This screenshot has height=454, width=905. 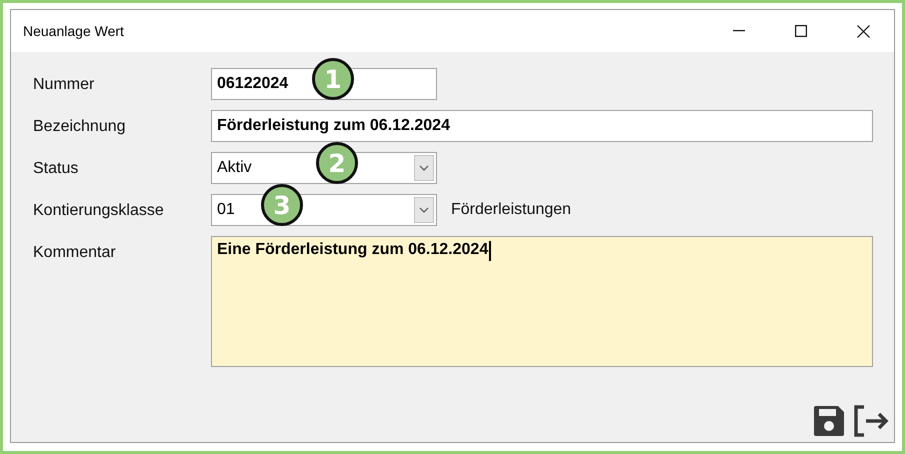 I want to click on field-description: Förderleistungen, so click(x=511, y=210).